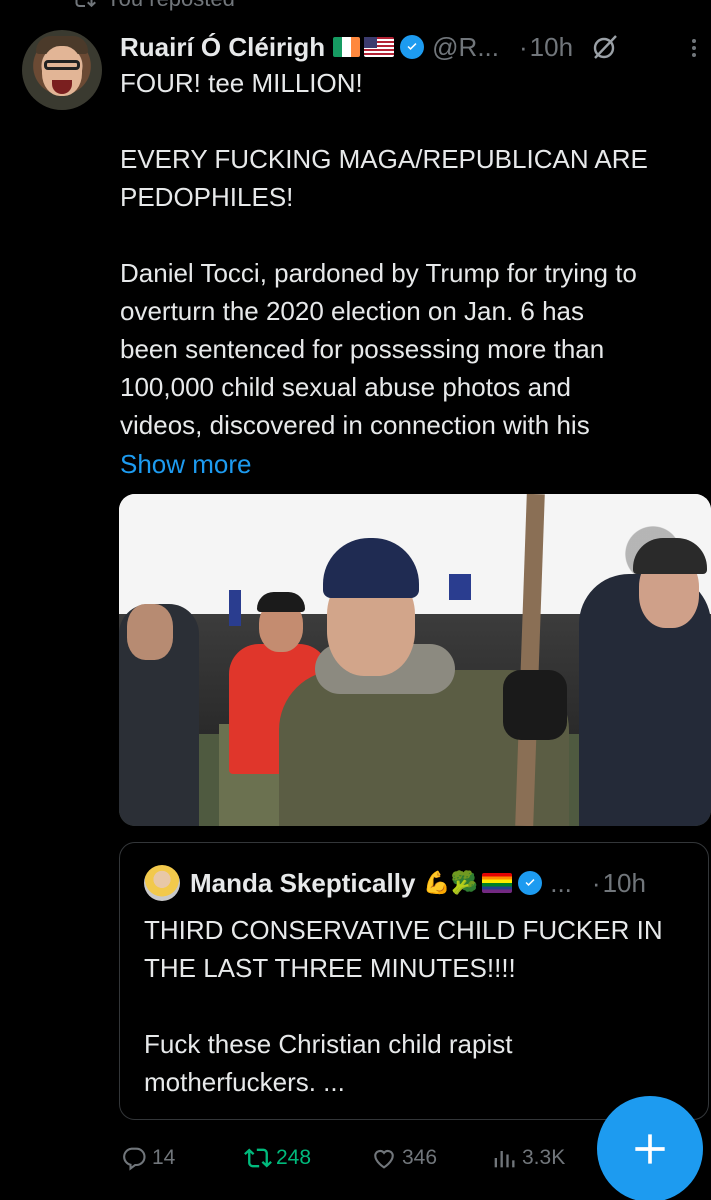  I want to click on repost-count: 248, so click(294, 1157).